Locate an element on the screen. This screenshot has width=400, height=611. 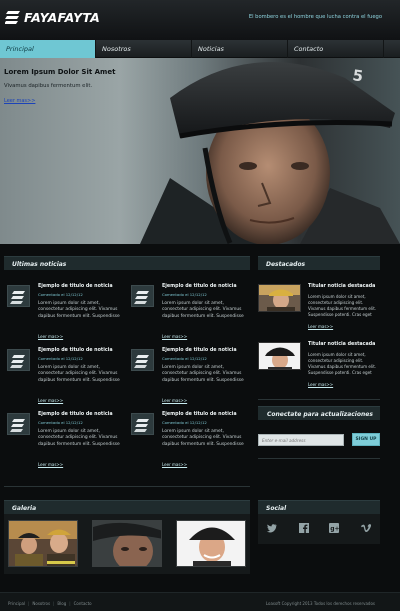
main-nav: Principal Nosotros Noticias Contacto is located at coordinates (200, 49).